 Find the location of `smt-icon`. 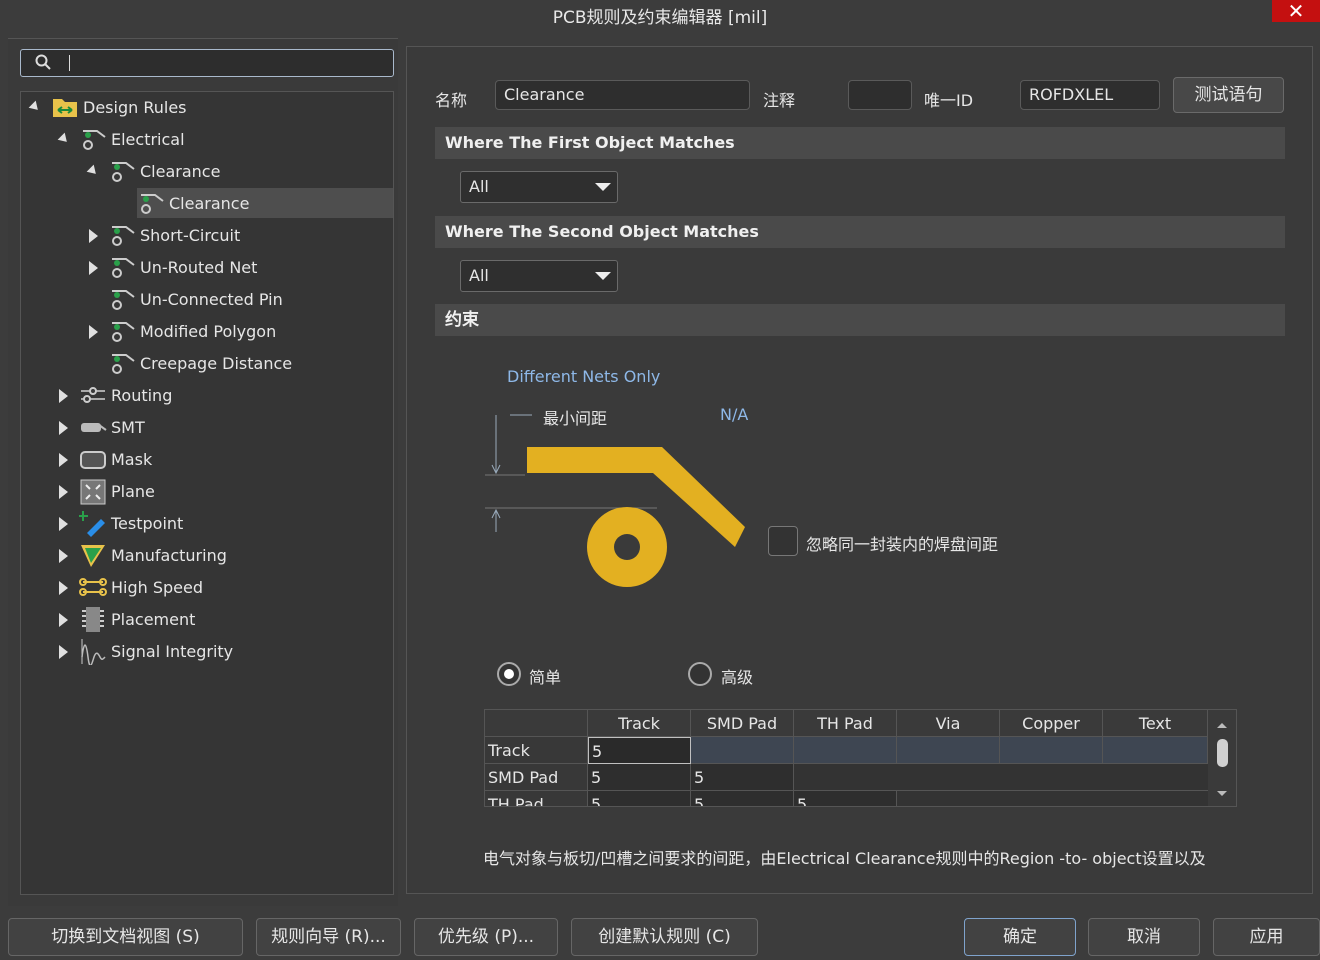

smt-icon is located at coordinates (94, 427).